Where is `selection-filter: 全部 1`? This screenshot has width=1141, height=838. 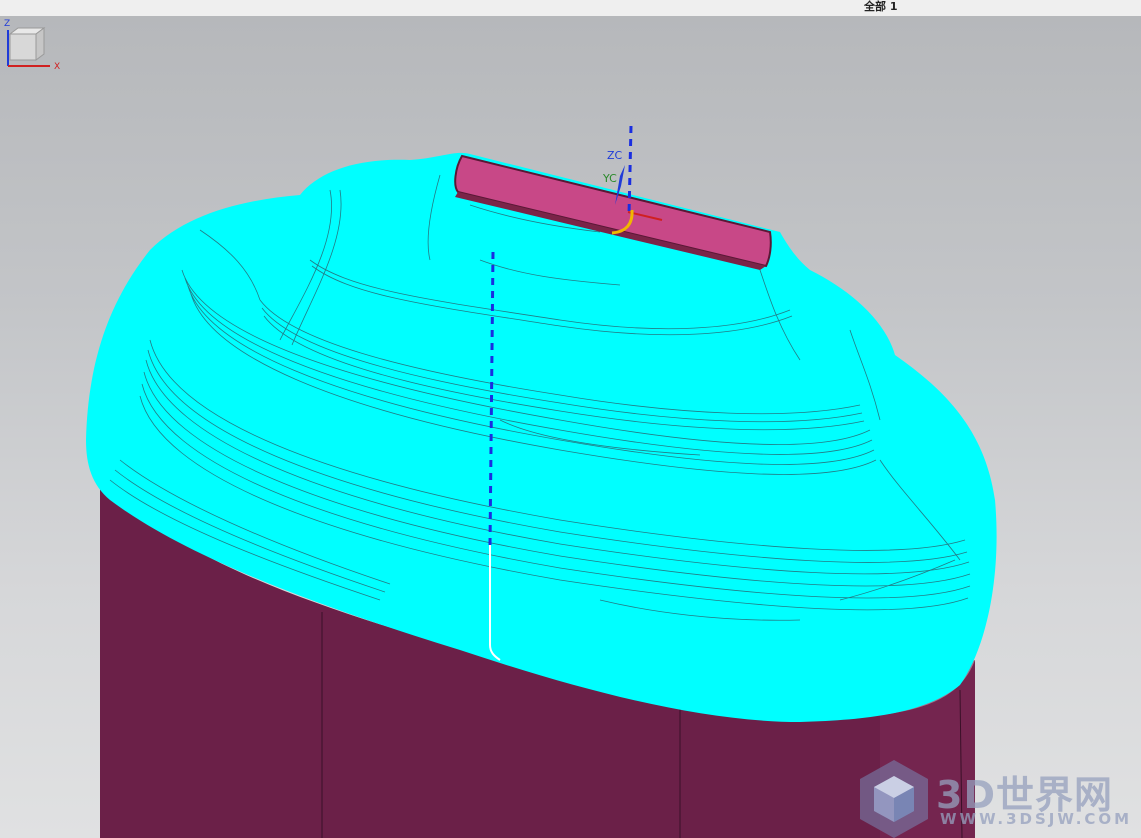 selection-filter: 全部 1 is located at coordinates (880, 7).